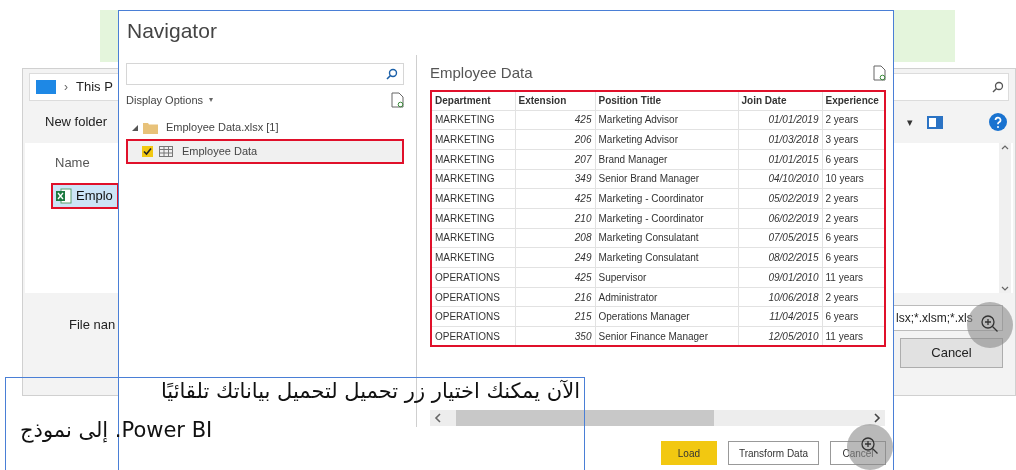 This screenshot has width=1016, height=470. What do you see at coordinates (166, 151) in the screenshot?
I see `table-icon` at bounding box center [166, 151].